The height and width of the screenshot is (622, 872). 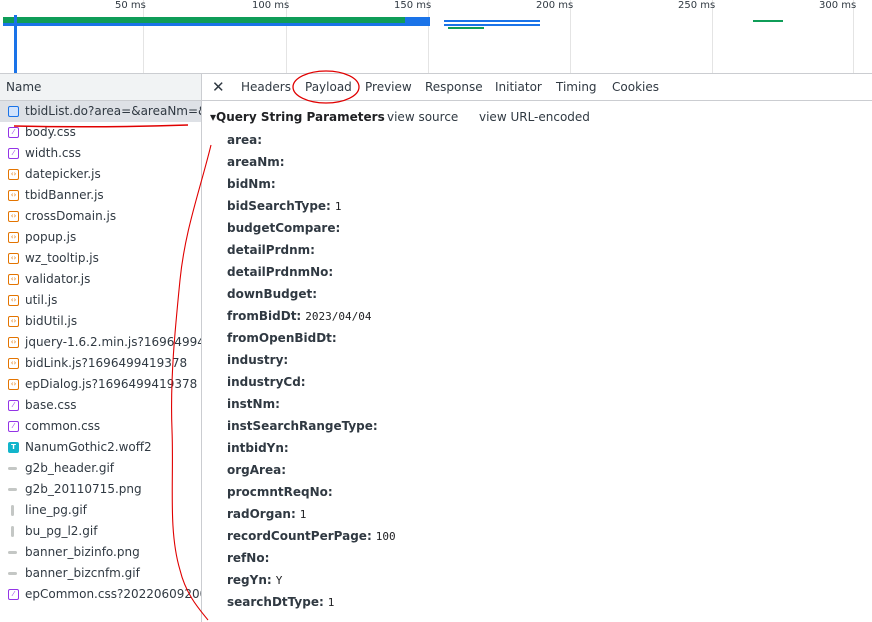 I want to click on stylesheet-icon: ⁄, so click(x=13, y=426).